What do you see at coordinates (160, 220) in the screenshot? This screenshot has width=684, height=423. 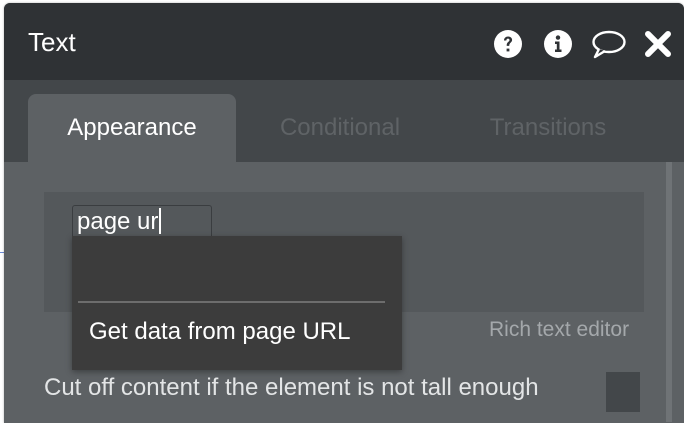 I see `text-caret` at bounding box center [160, 220].